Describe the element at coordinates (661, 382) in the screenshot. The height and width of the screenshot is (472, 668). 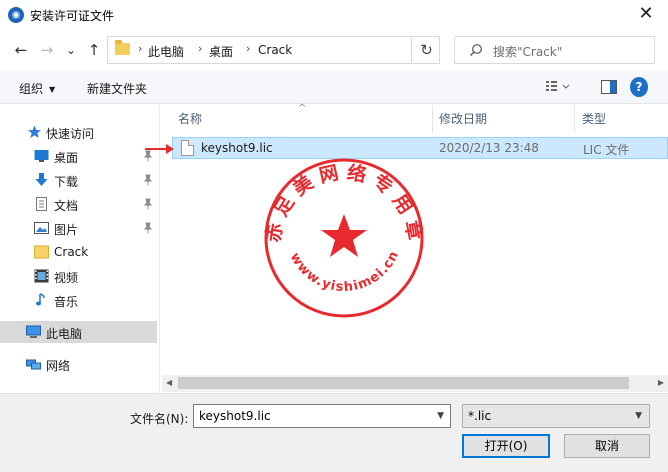
I see `scroll-right-icon: ▶` at that location.